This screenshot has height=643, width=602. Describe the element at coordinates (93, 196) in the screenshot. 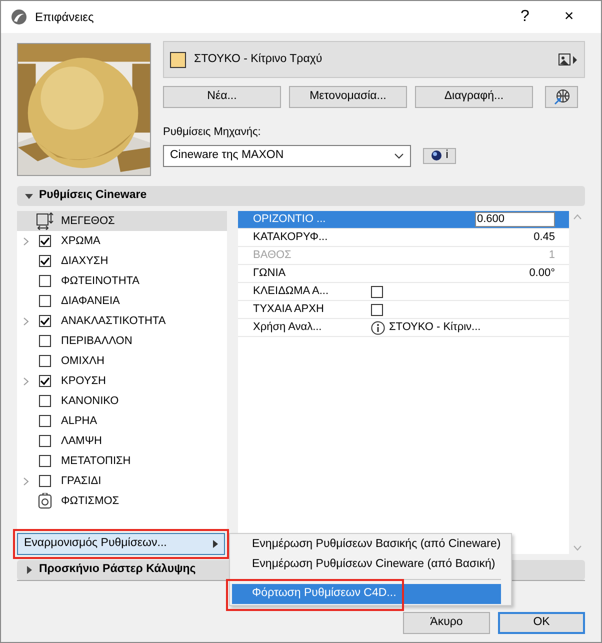

I see `section-title: Ρυθμίσεις Cineware` at that location.